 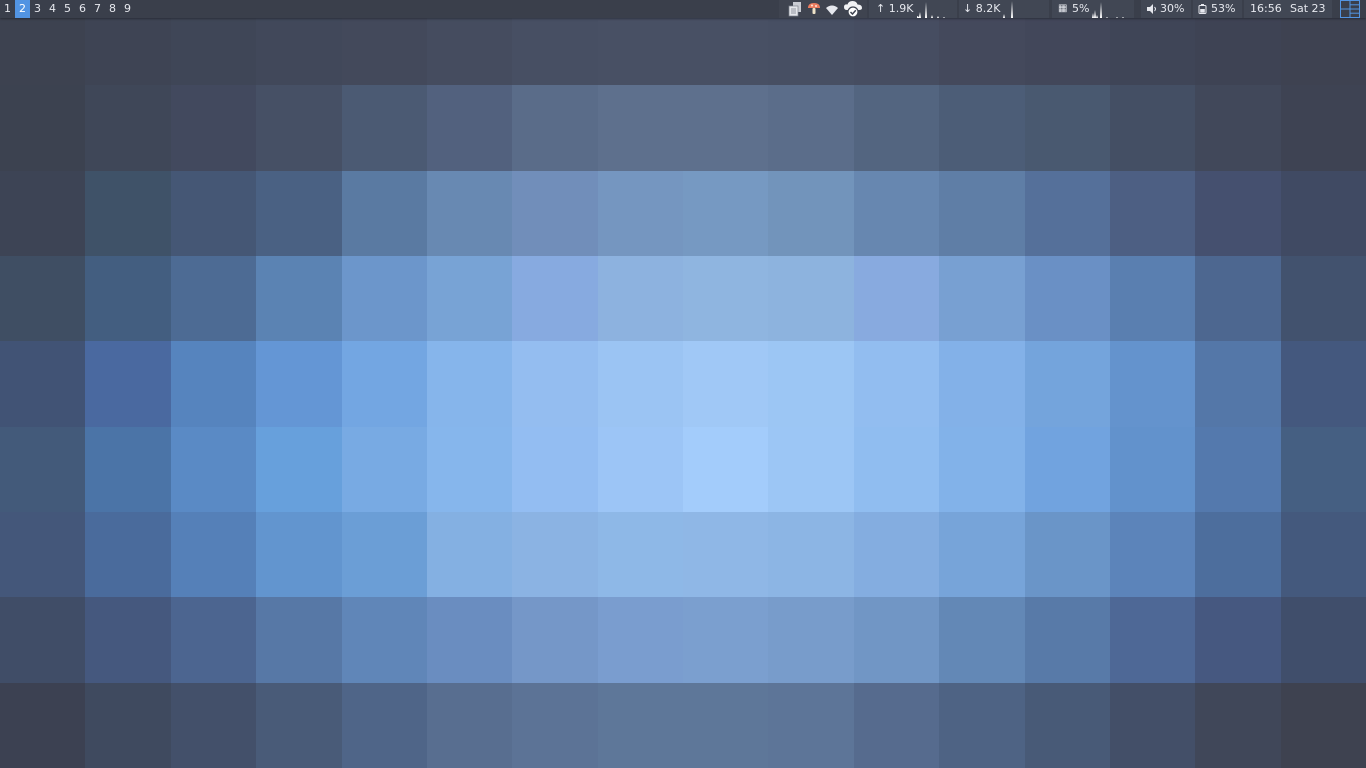 I want to click on cloud-sync-icon, so click(x=853, y=9).